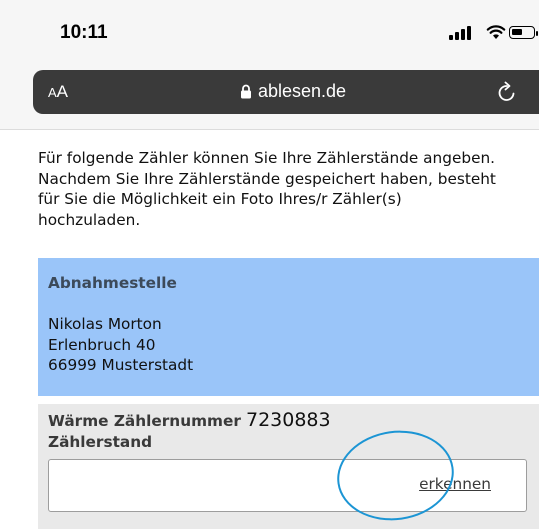 The width and height of the screenshot is (539, 529). I want to click on recognize-link: erkennen, so click(455, 484).